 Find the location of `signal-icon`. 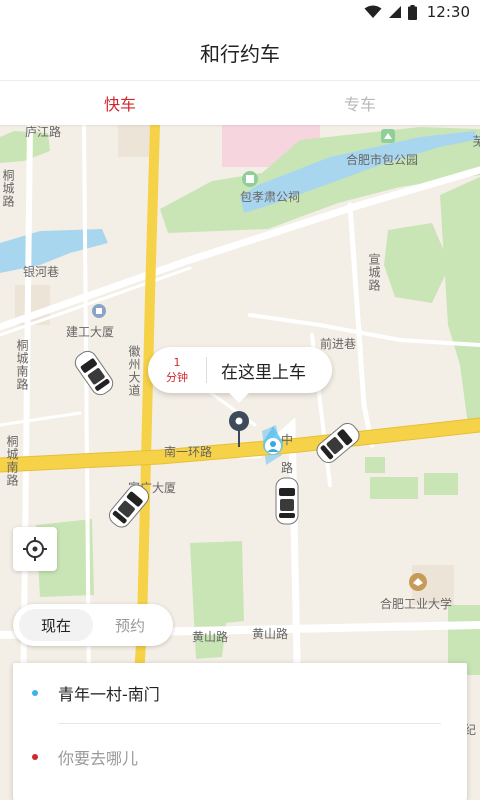

signal-icon is located at coordinates (395, 12).